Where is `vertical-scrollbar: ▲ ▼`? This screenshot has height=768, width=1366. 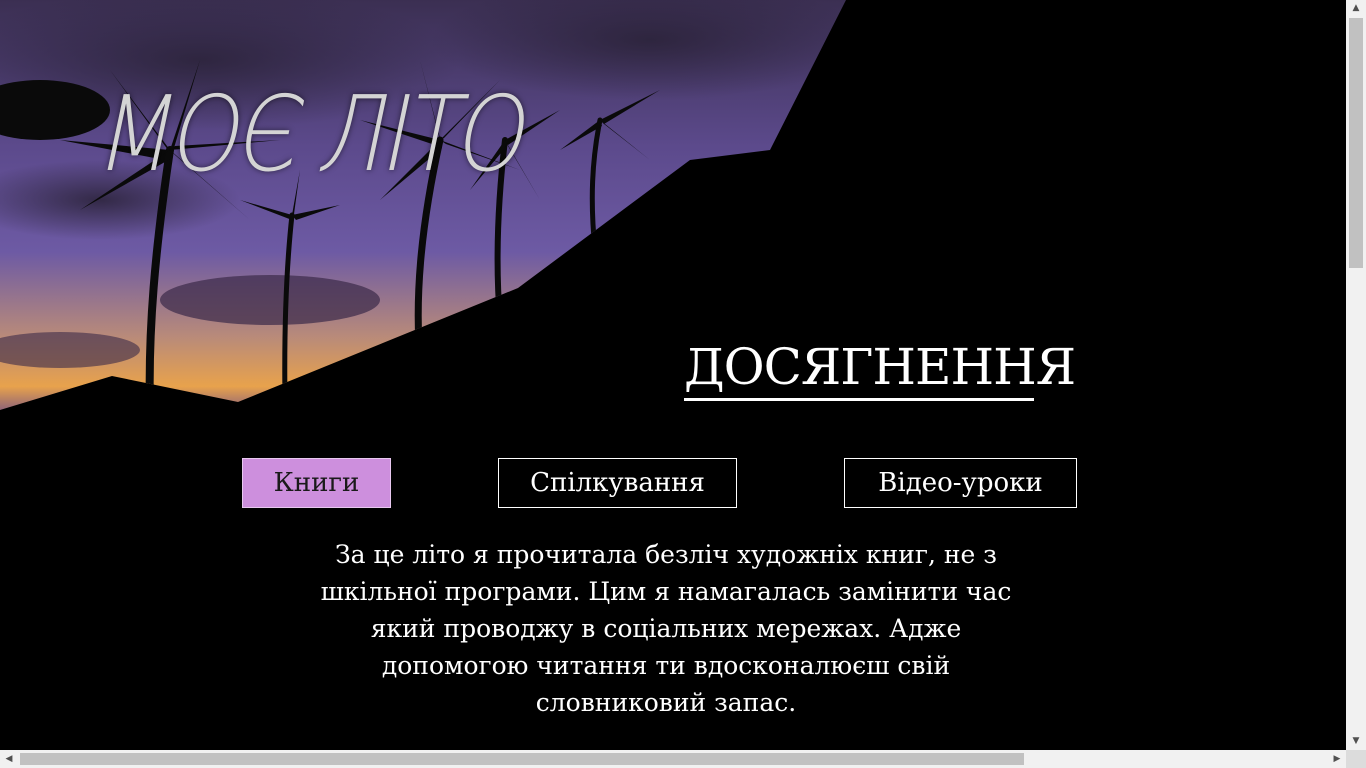 vertical-scrollbar: ▲ ▼ is located at coordinates (1356, 375).